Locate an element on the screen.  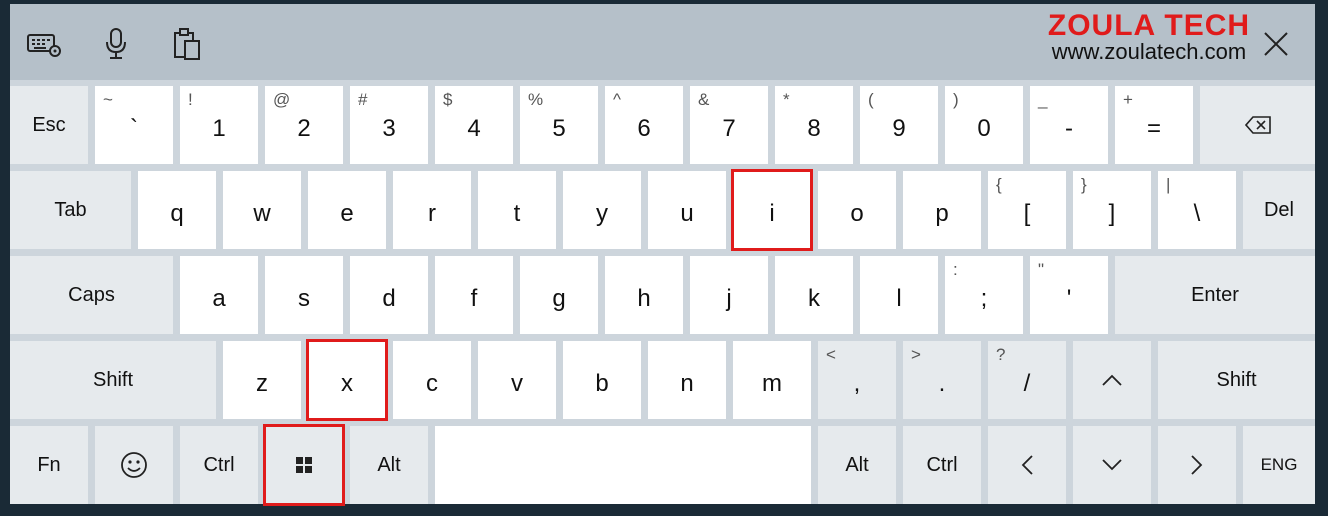
key-backslash: | \ is located at coordinates (1197, 210).